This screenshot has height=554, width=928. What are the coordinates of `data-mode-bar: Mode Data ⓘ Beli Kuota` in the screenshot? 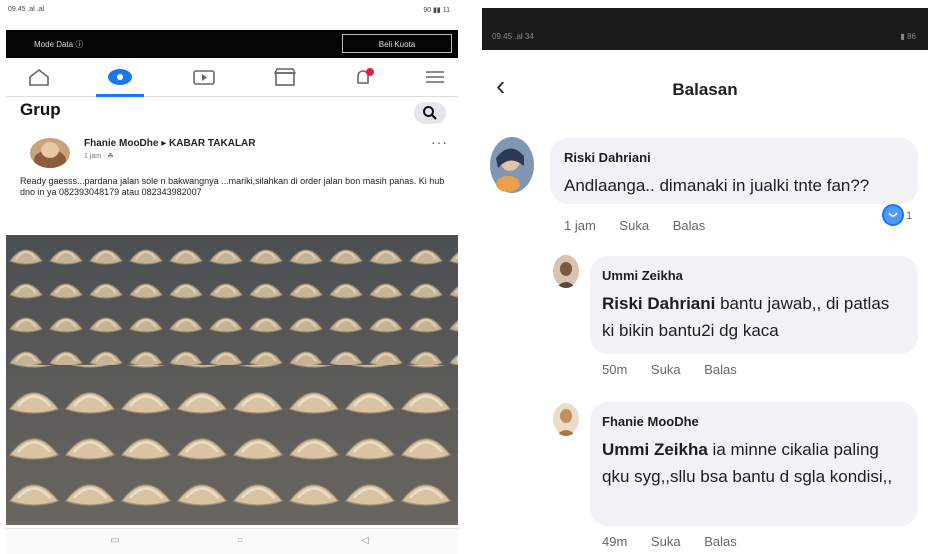 It's located at (232, 44).